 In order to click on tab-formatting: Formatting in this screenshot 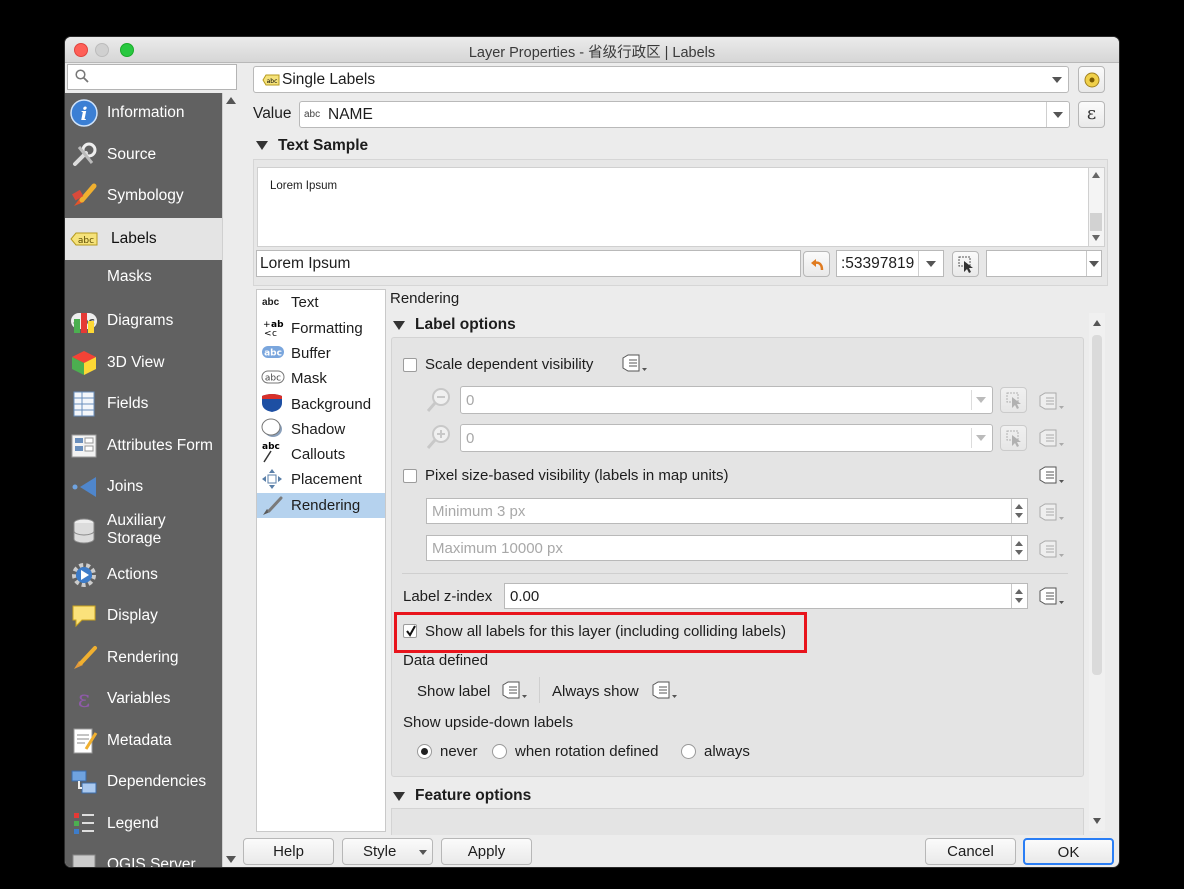, I will do `click(327, 328)`.